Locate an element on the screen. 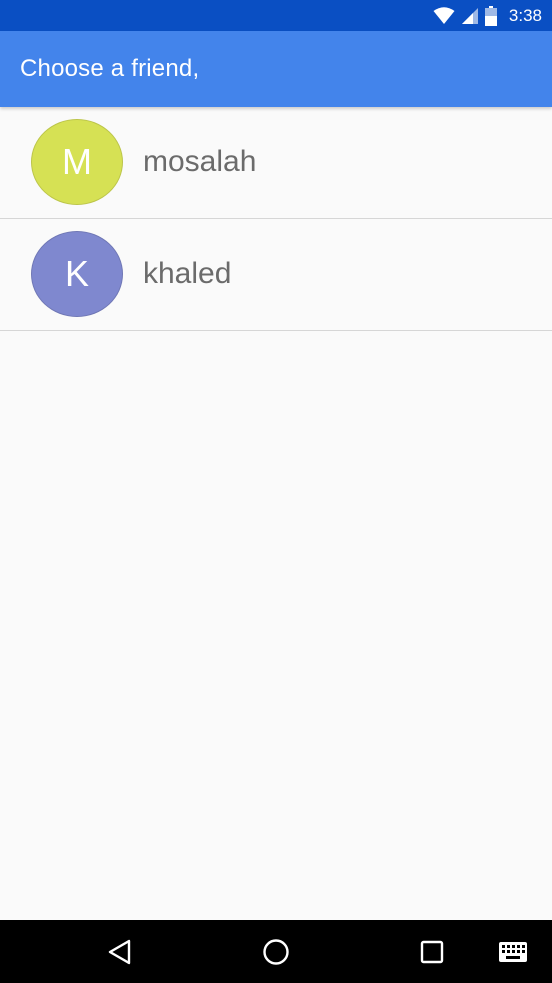 The width and height of the screenshot is (552, 983). page-title: Choose a friend, is located at coordinates (110, 68).